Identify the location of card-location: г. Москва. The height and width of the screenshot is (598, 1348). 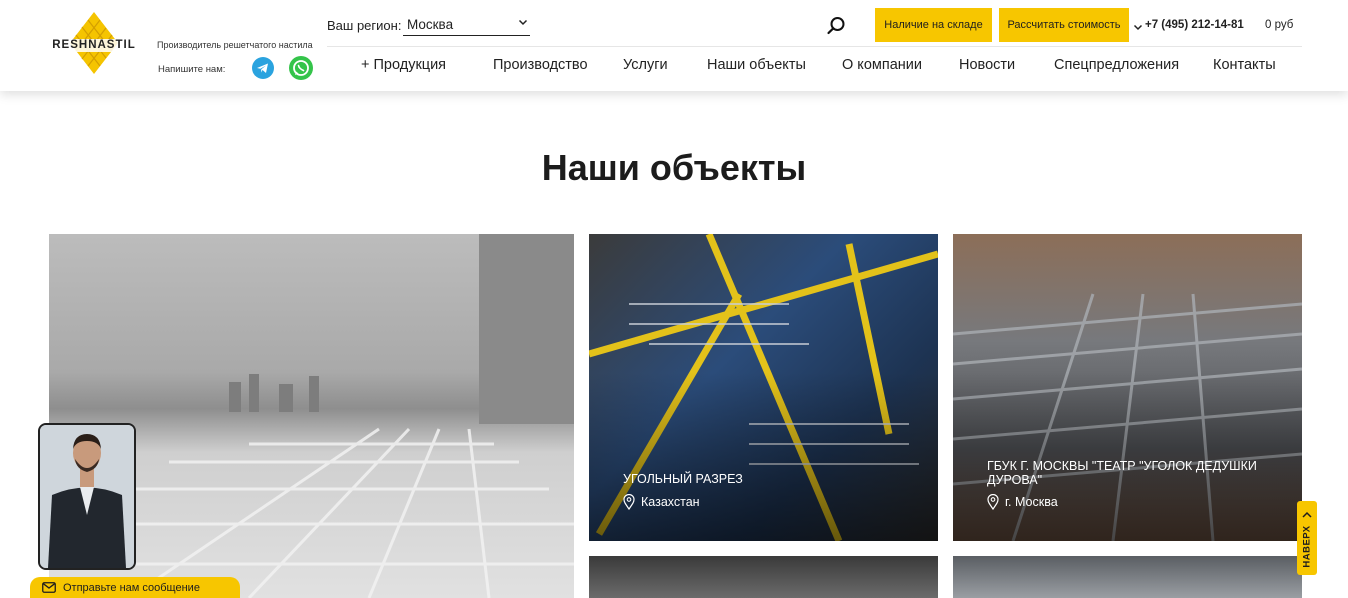
(1022, 502).